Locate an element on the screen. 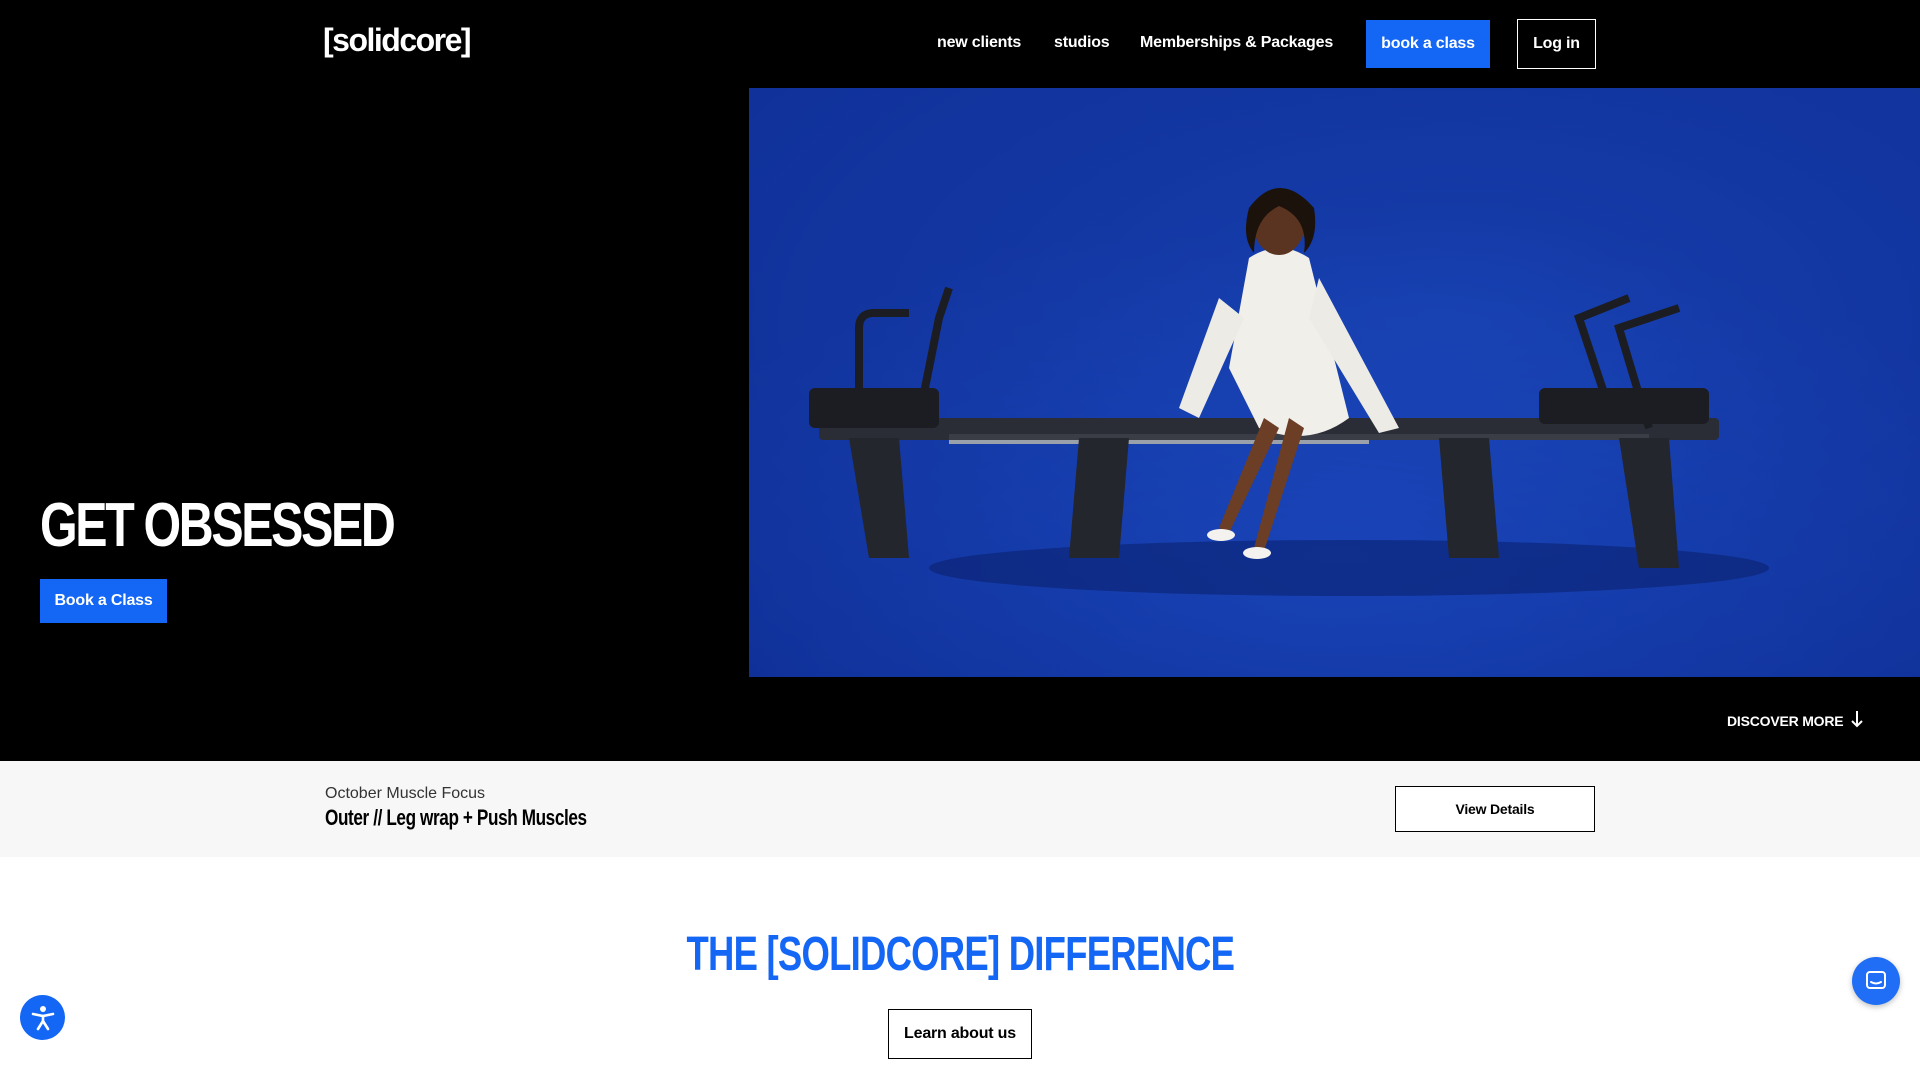 This screenshot has height=1080, width=1920. nav-new-clients: new clients is located at coordinates (979, 43).